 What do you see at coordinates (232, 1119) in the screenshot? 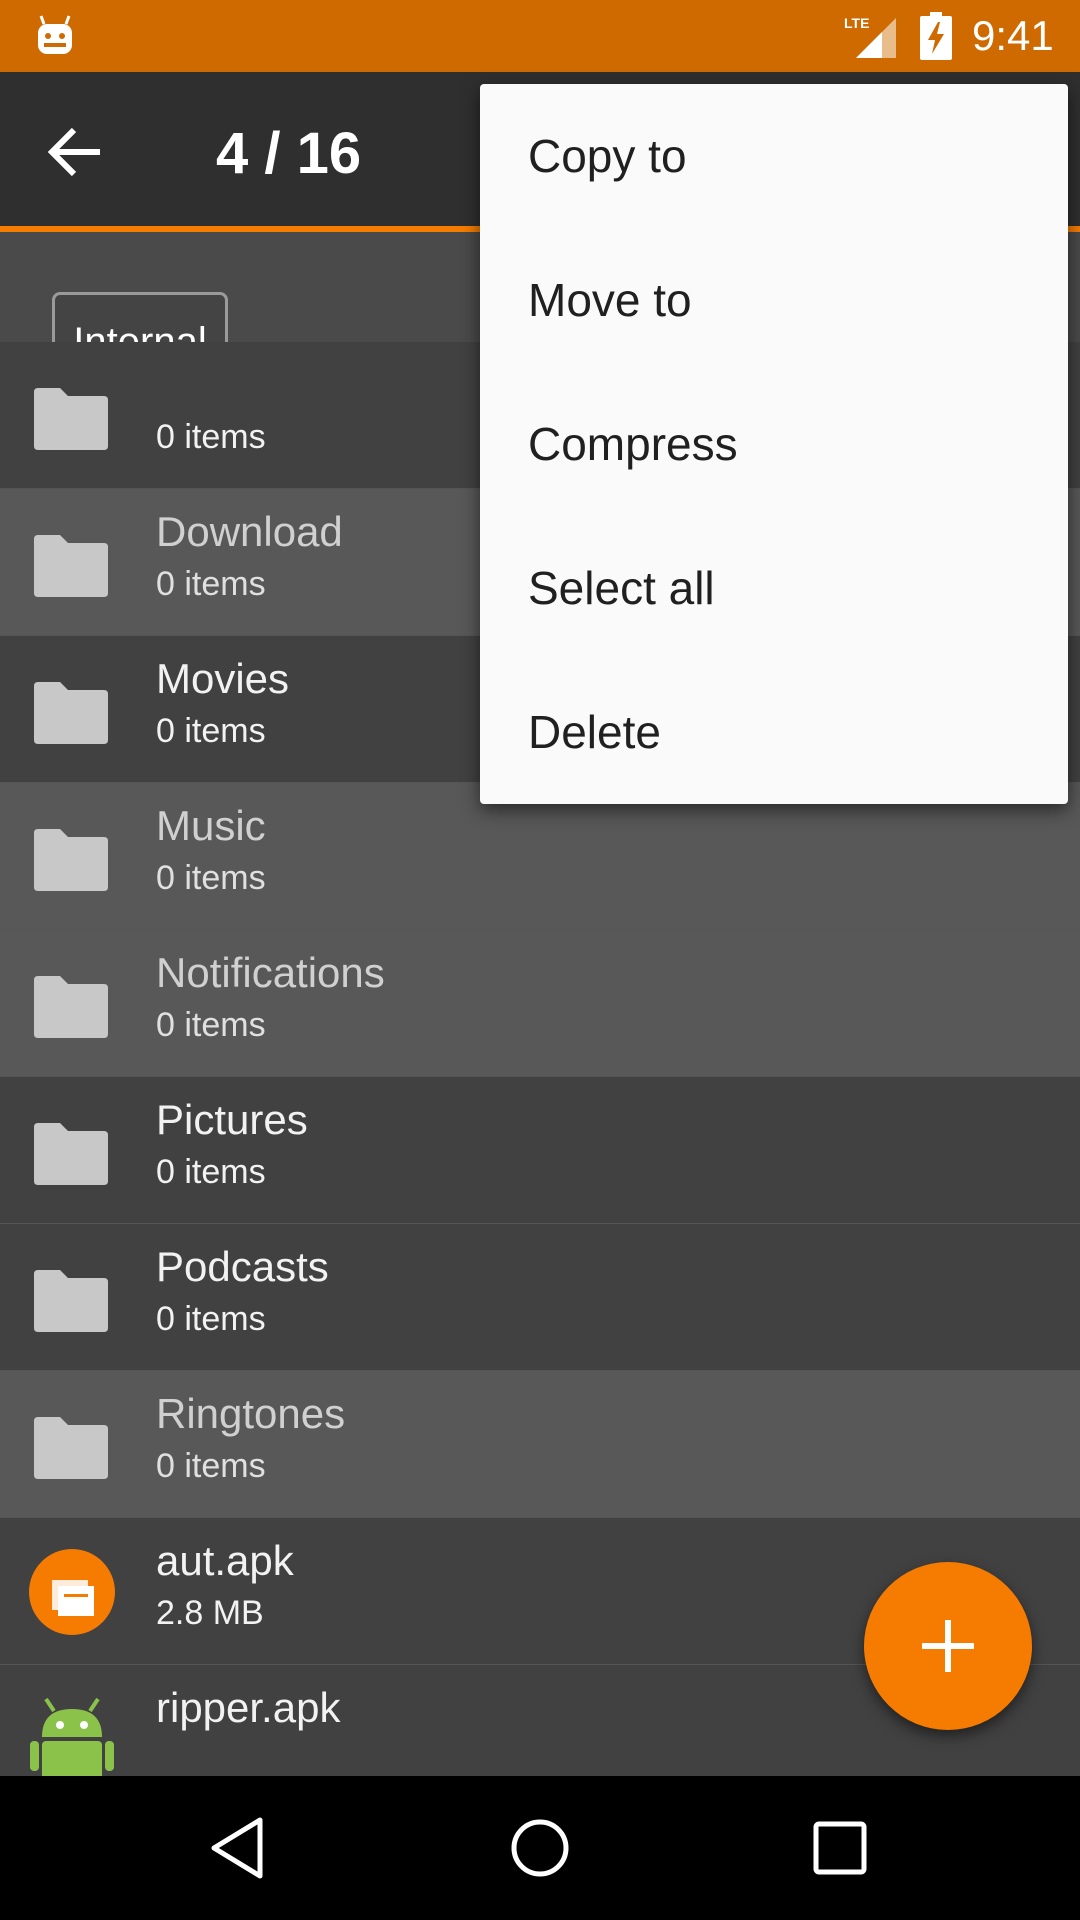
I see `file-name: Pictures` at bounding box center [232, 1119].